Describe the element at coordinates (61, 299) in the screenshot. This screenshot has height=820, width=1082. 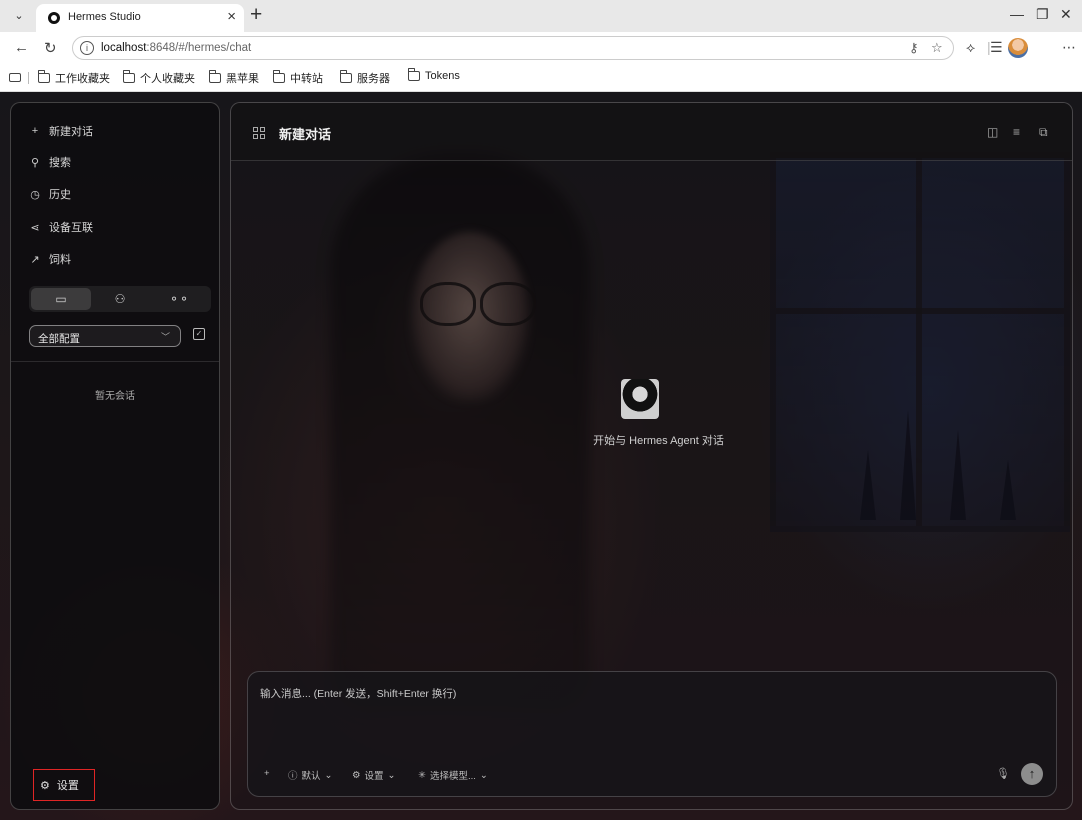
I see `chat-bubble-icon: ▭` at that location.